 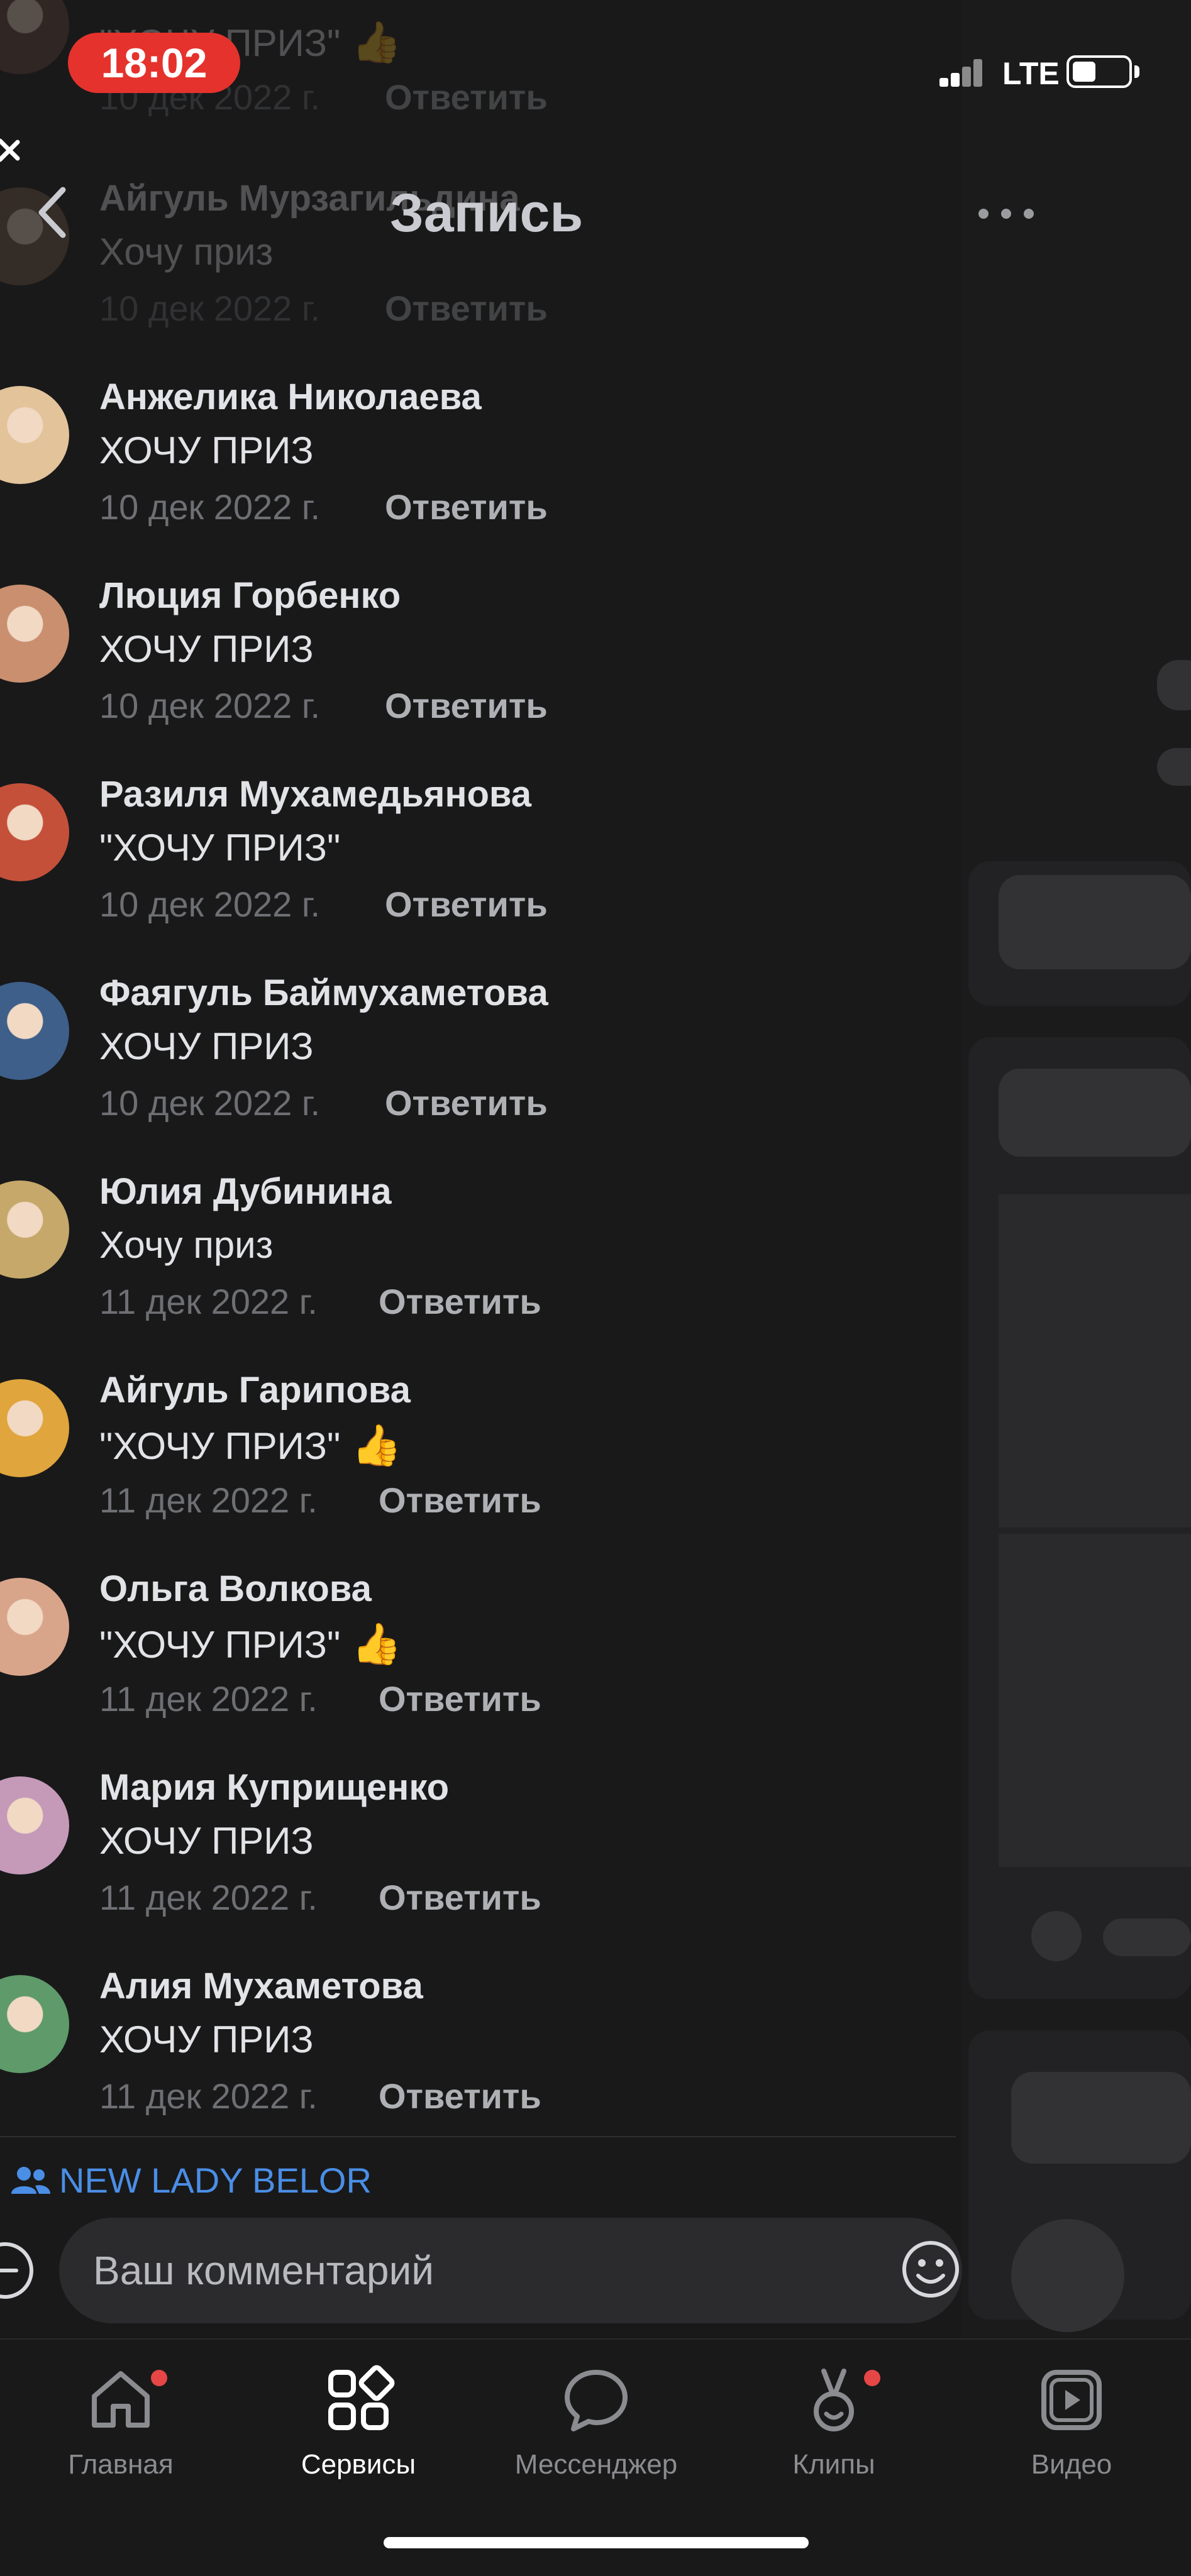 What do you see at coordinates (362, 2398) in the screenshot?
I see `services-icon` at bounding box center [362, 2398].